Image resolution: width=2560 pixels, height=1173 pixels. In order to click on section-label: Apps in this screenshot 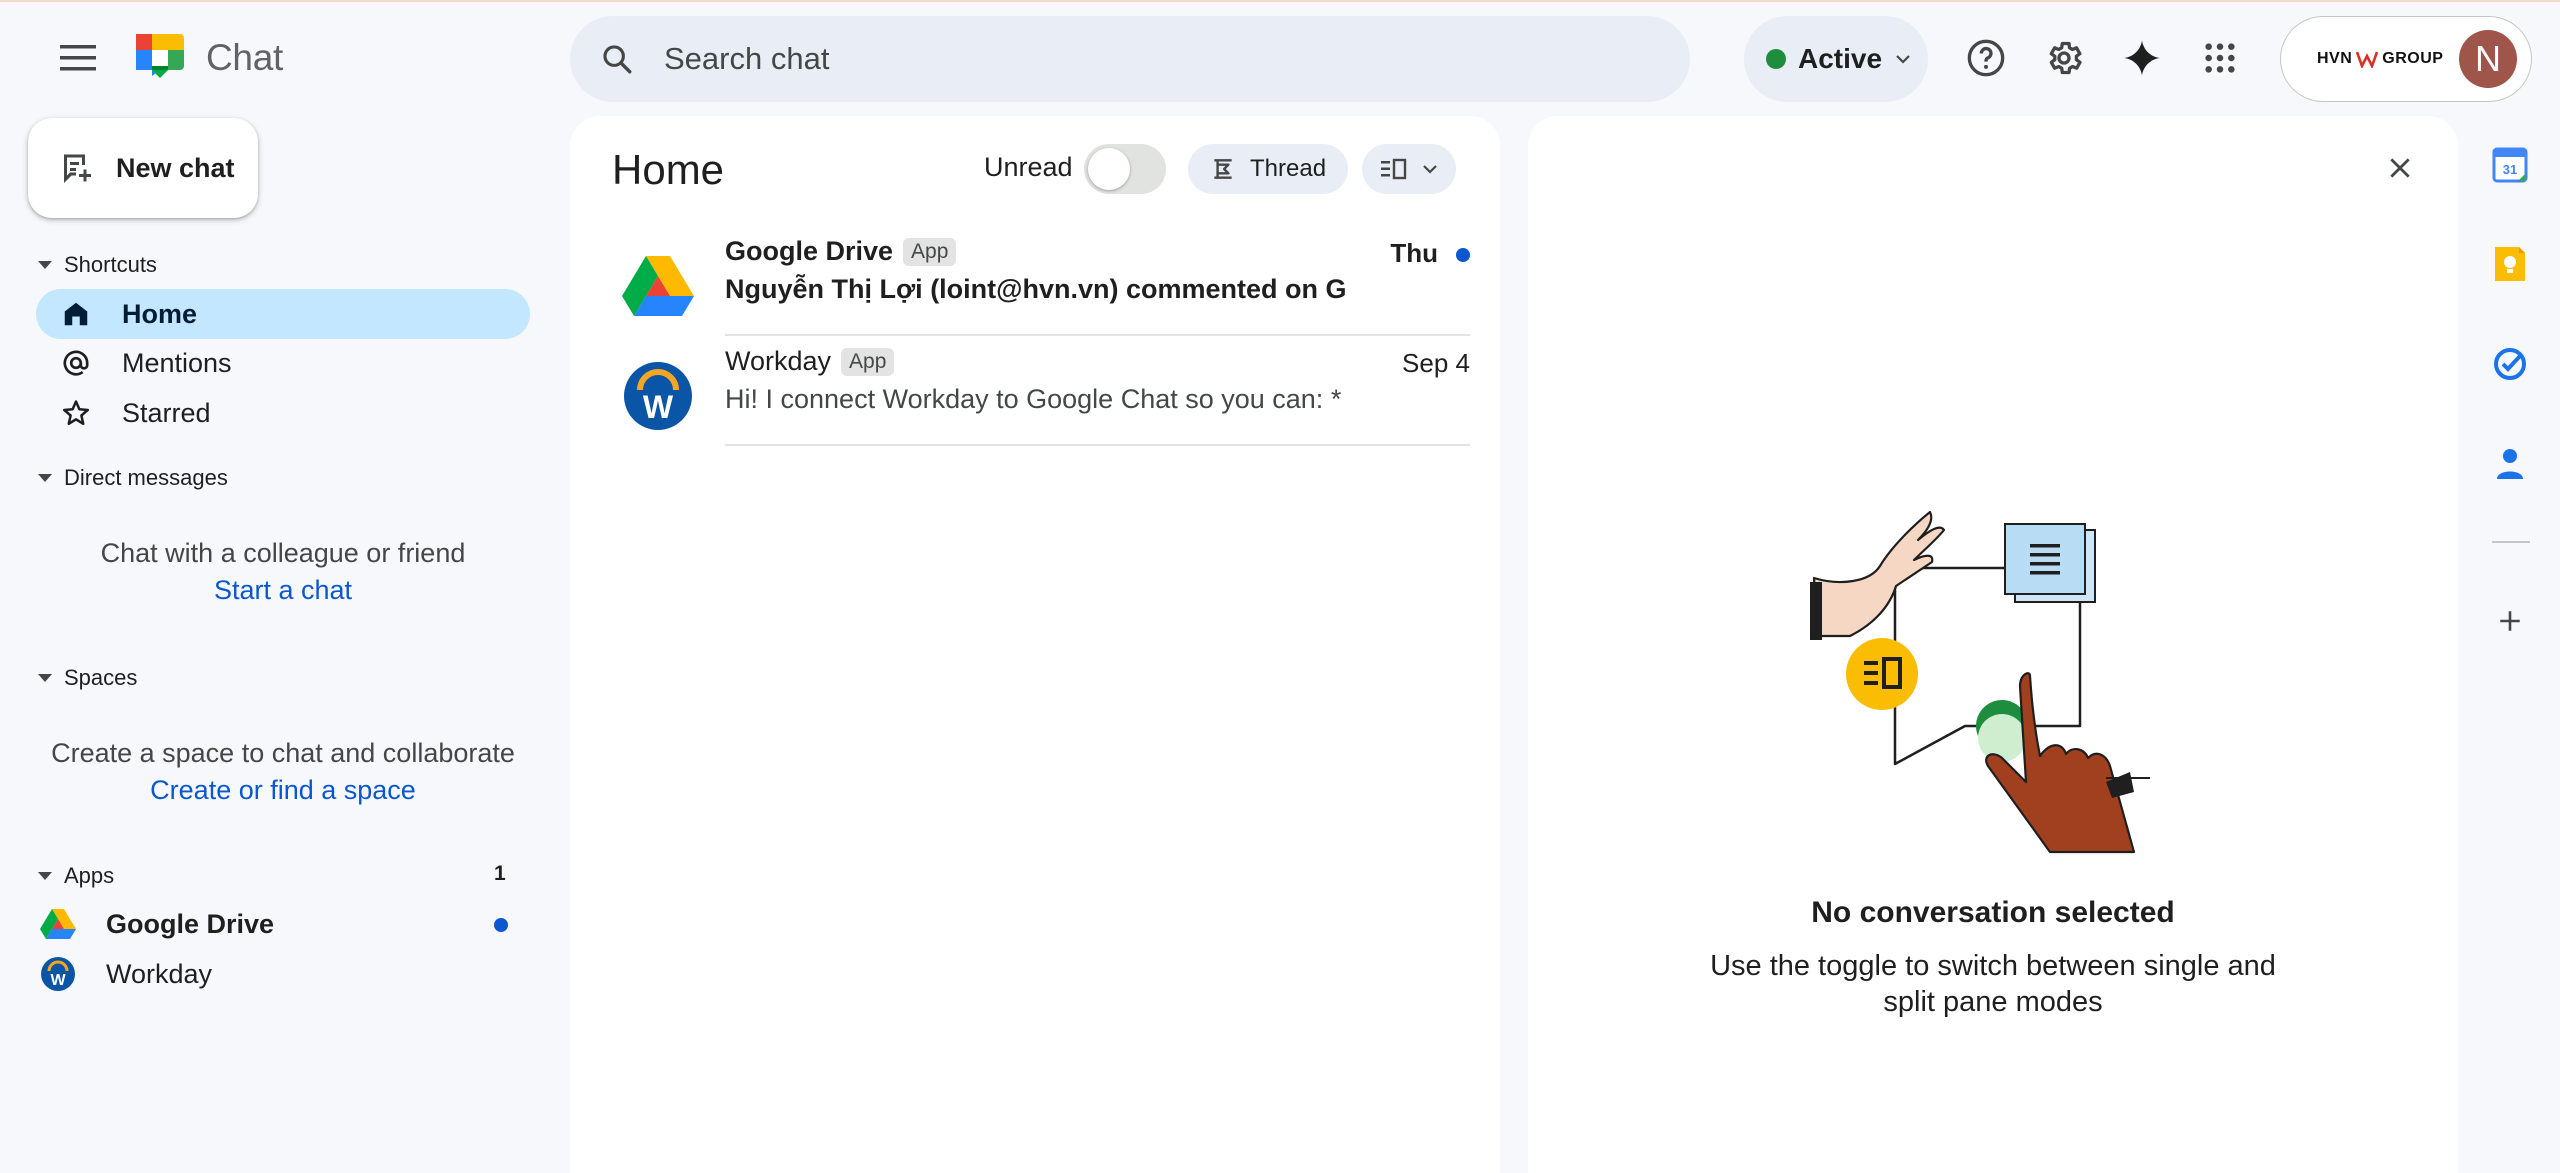, I will do `click(89, 875)`.